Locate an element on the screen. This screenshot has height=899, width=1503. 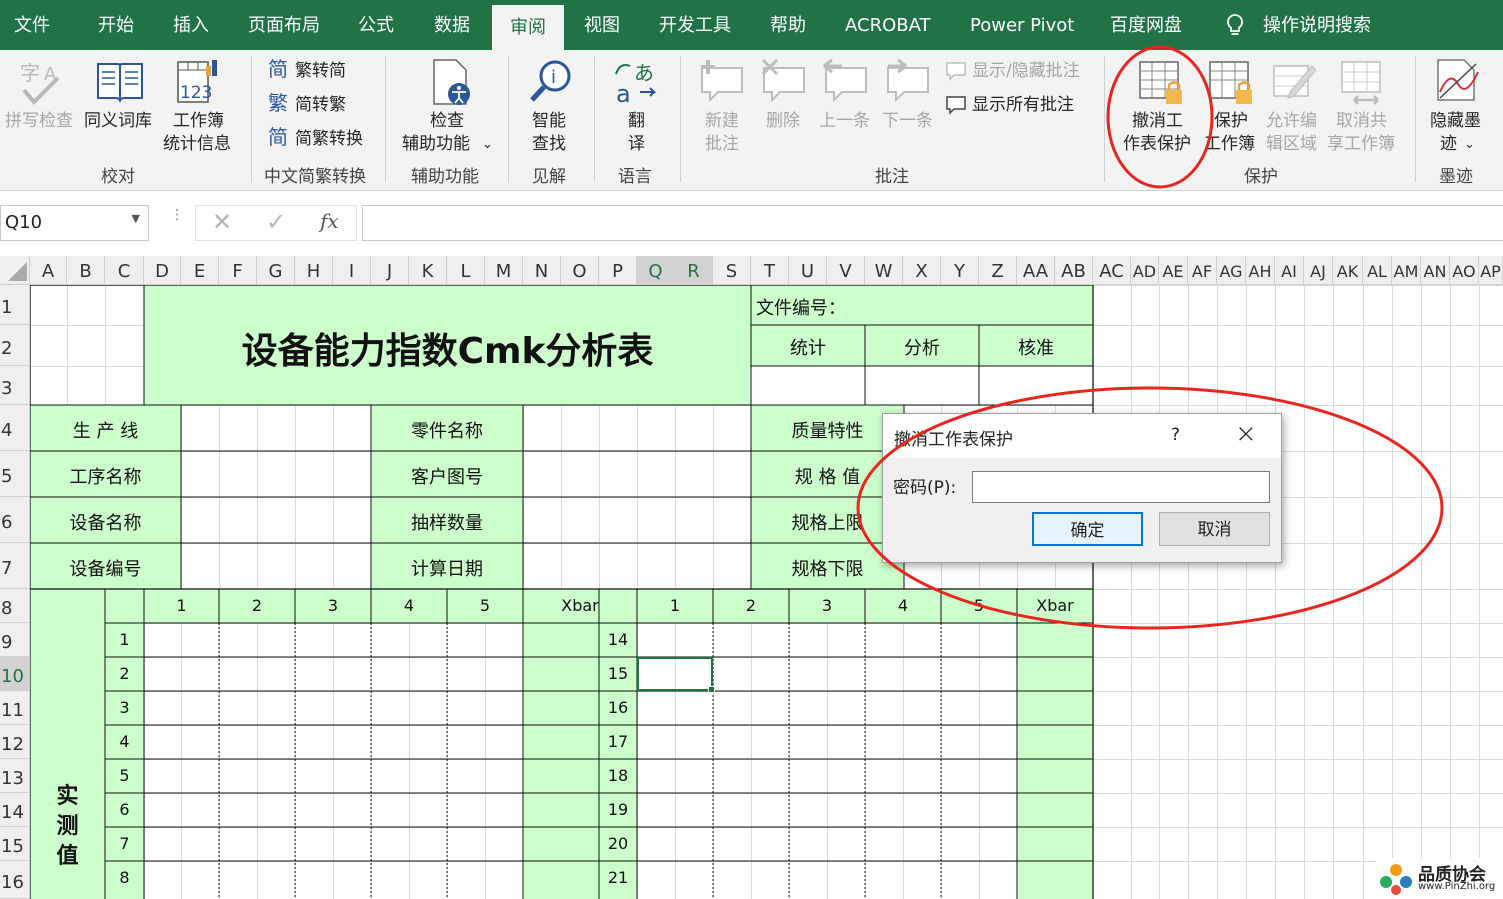
column-header-AN: AN is located at coordinates (1435, 270).